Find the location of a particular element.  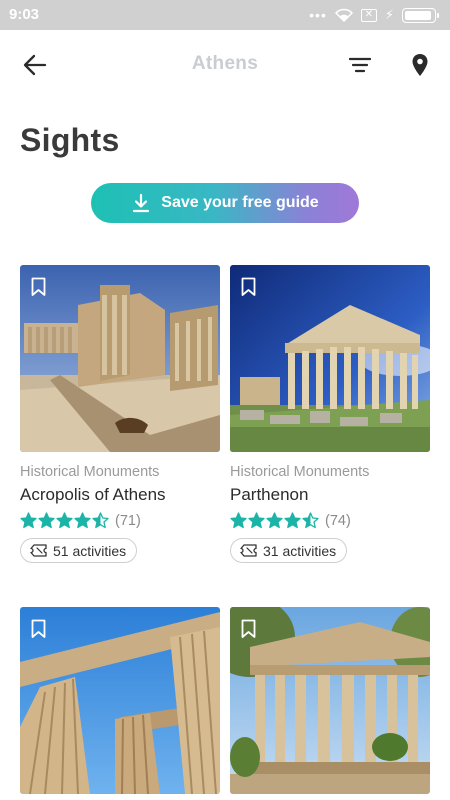

status-icons: ••• ✕ ⚡ is located at coordinates (374, 15).